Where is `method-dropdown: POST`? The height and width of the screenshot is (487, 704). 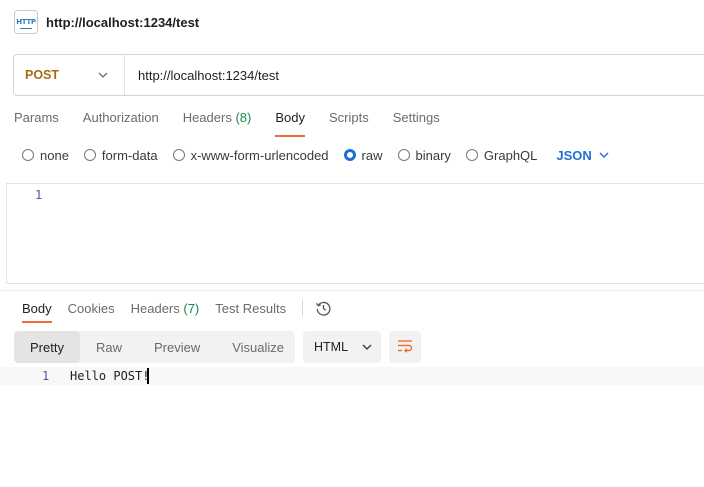
method-dropdown: POST is located at coordinates (69, 75).